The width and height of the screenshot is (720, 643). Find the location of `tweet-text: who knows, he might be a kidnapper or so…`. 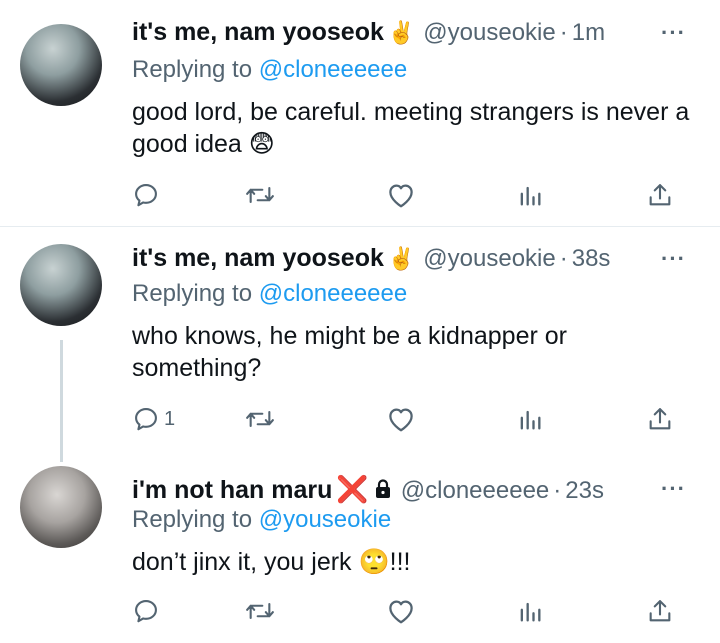

tweet-text: who knows, he might be a kidnapper or so… is located at coordinates (349, 352).